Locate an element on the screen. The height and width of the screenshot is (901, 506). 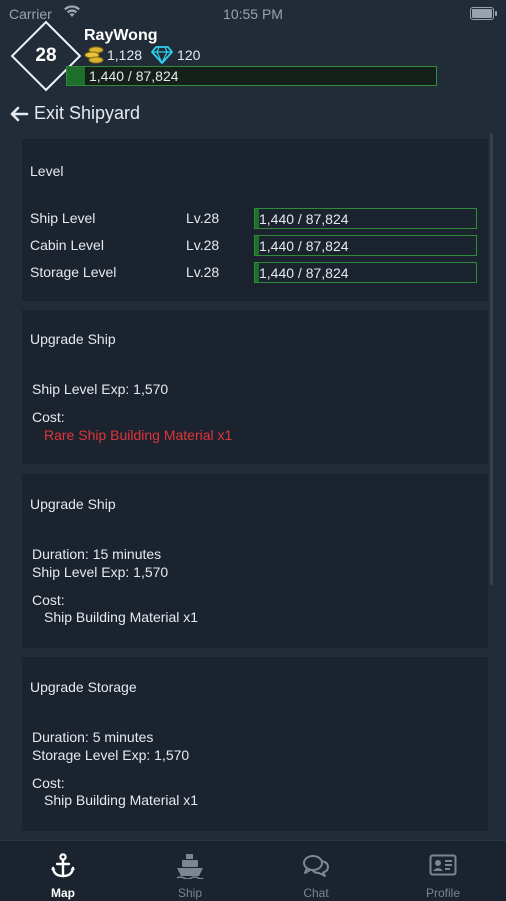
cabin-level-value: Lv.28 is located at coordinates (203, 245).